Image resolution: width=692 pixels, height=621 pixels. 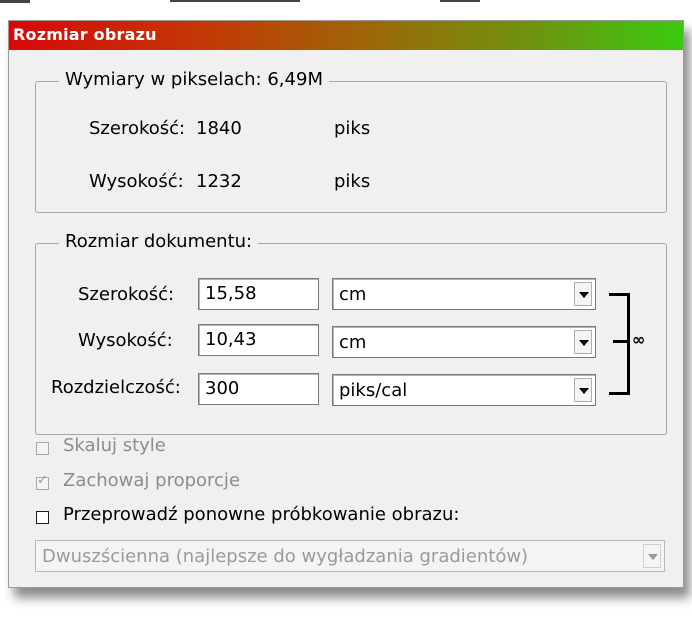 I want to click on chain-link-icon: ∞, so click(x=638, y=340).